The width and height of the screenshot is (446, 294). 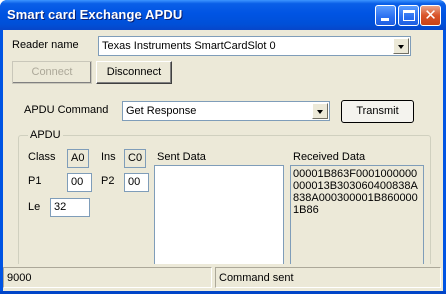 I want to click on minimize-button, so click(x=385, y=15).